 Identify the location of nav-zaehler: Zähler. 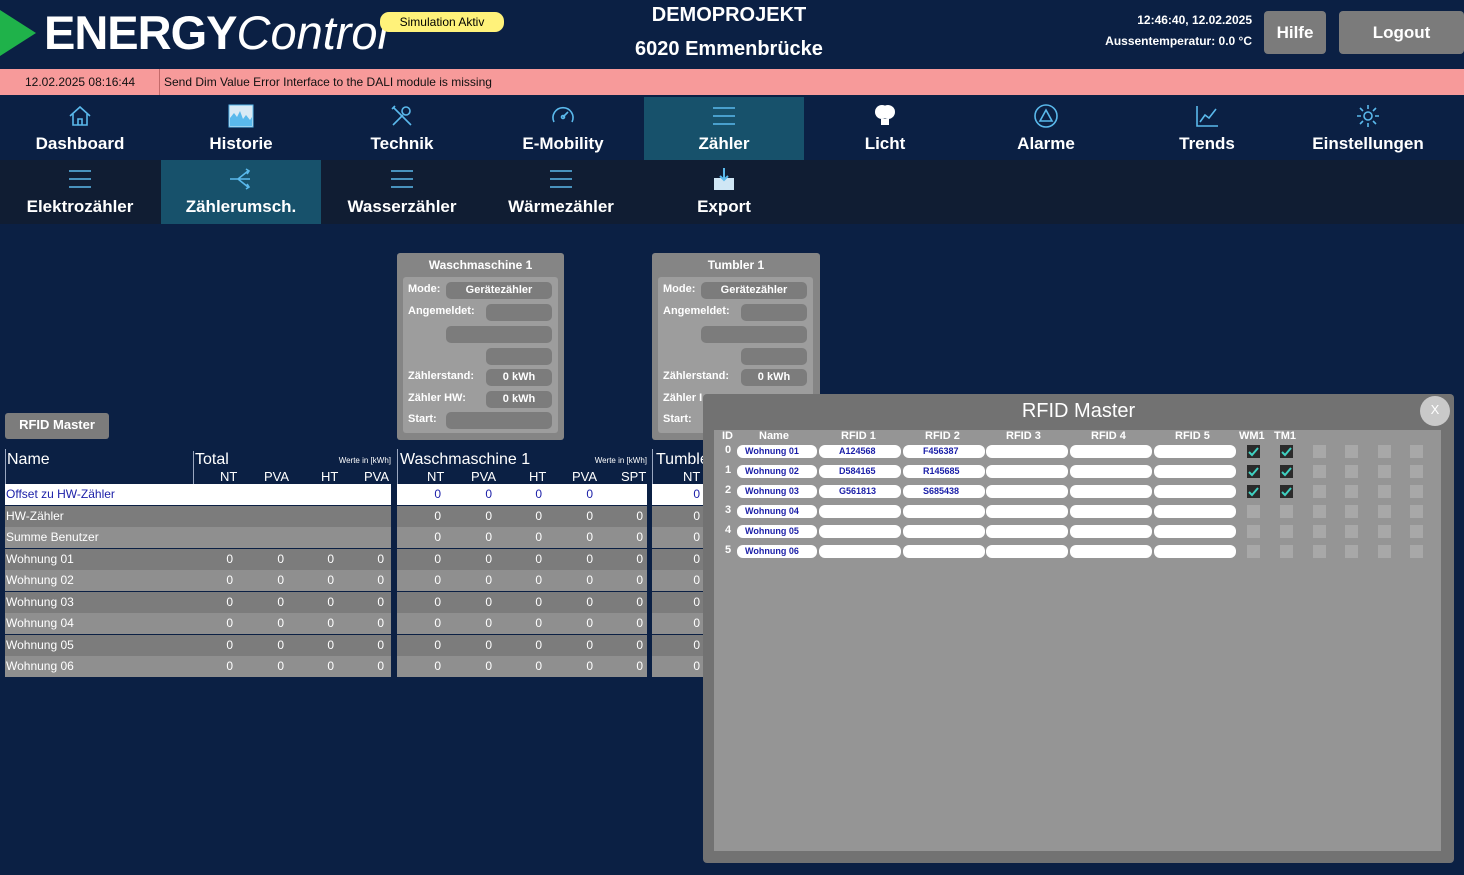
(724, 128).